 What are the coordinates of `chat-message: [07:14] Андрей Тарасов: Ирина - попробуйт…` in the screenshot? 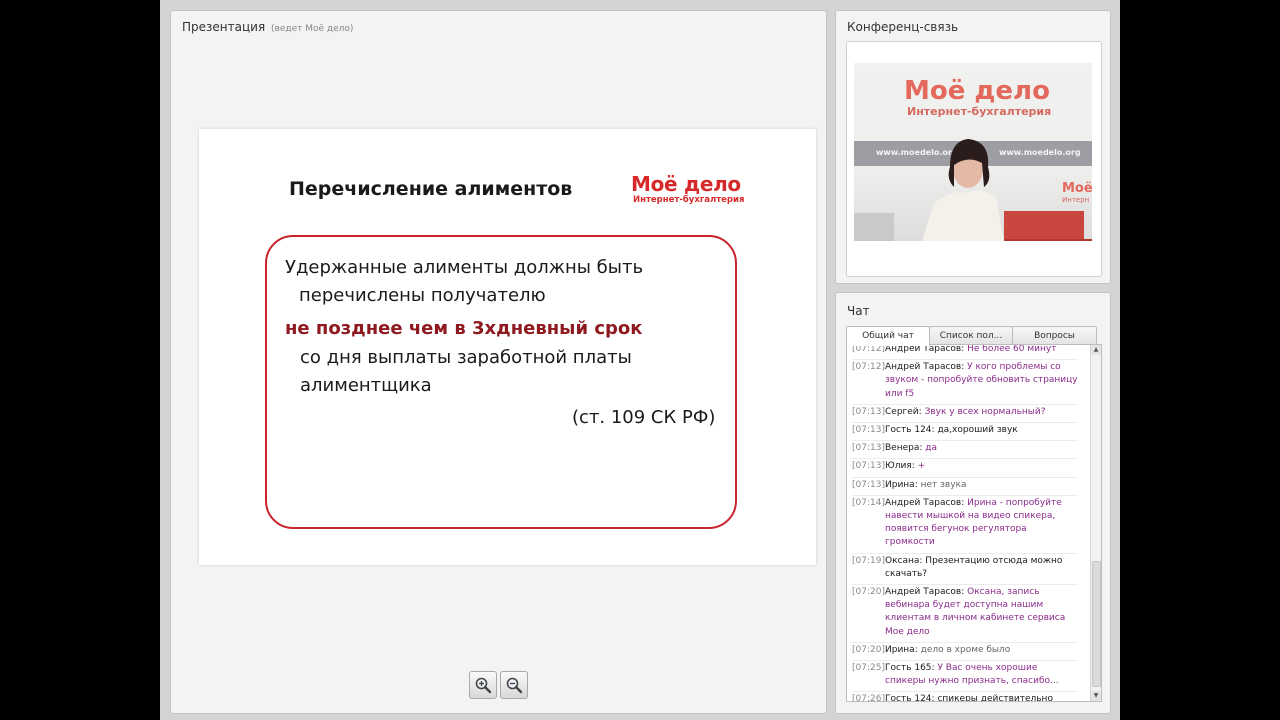 It's located at (965, 525).